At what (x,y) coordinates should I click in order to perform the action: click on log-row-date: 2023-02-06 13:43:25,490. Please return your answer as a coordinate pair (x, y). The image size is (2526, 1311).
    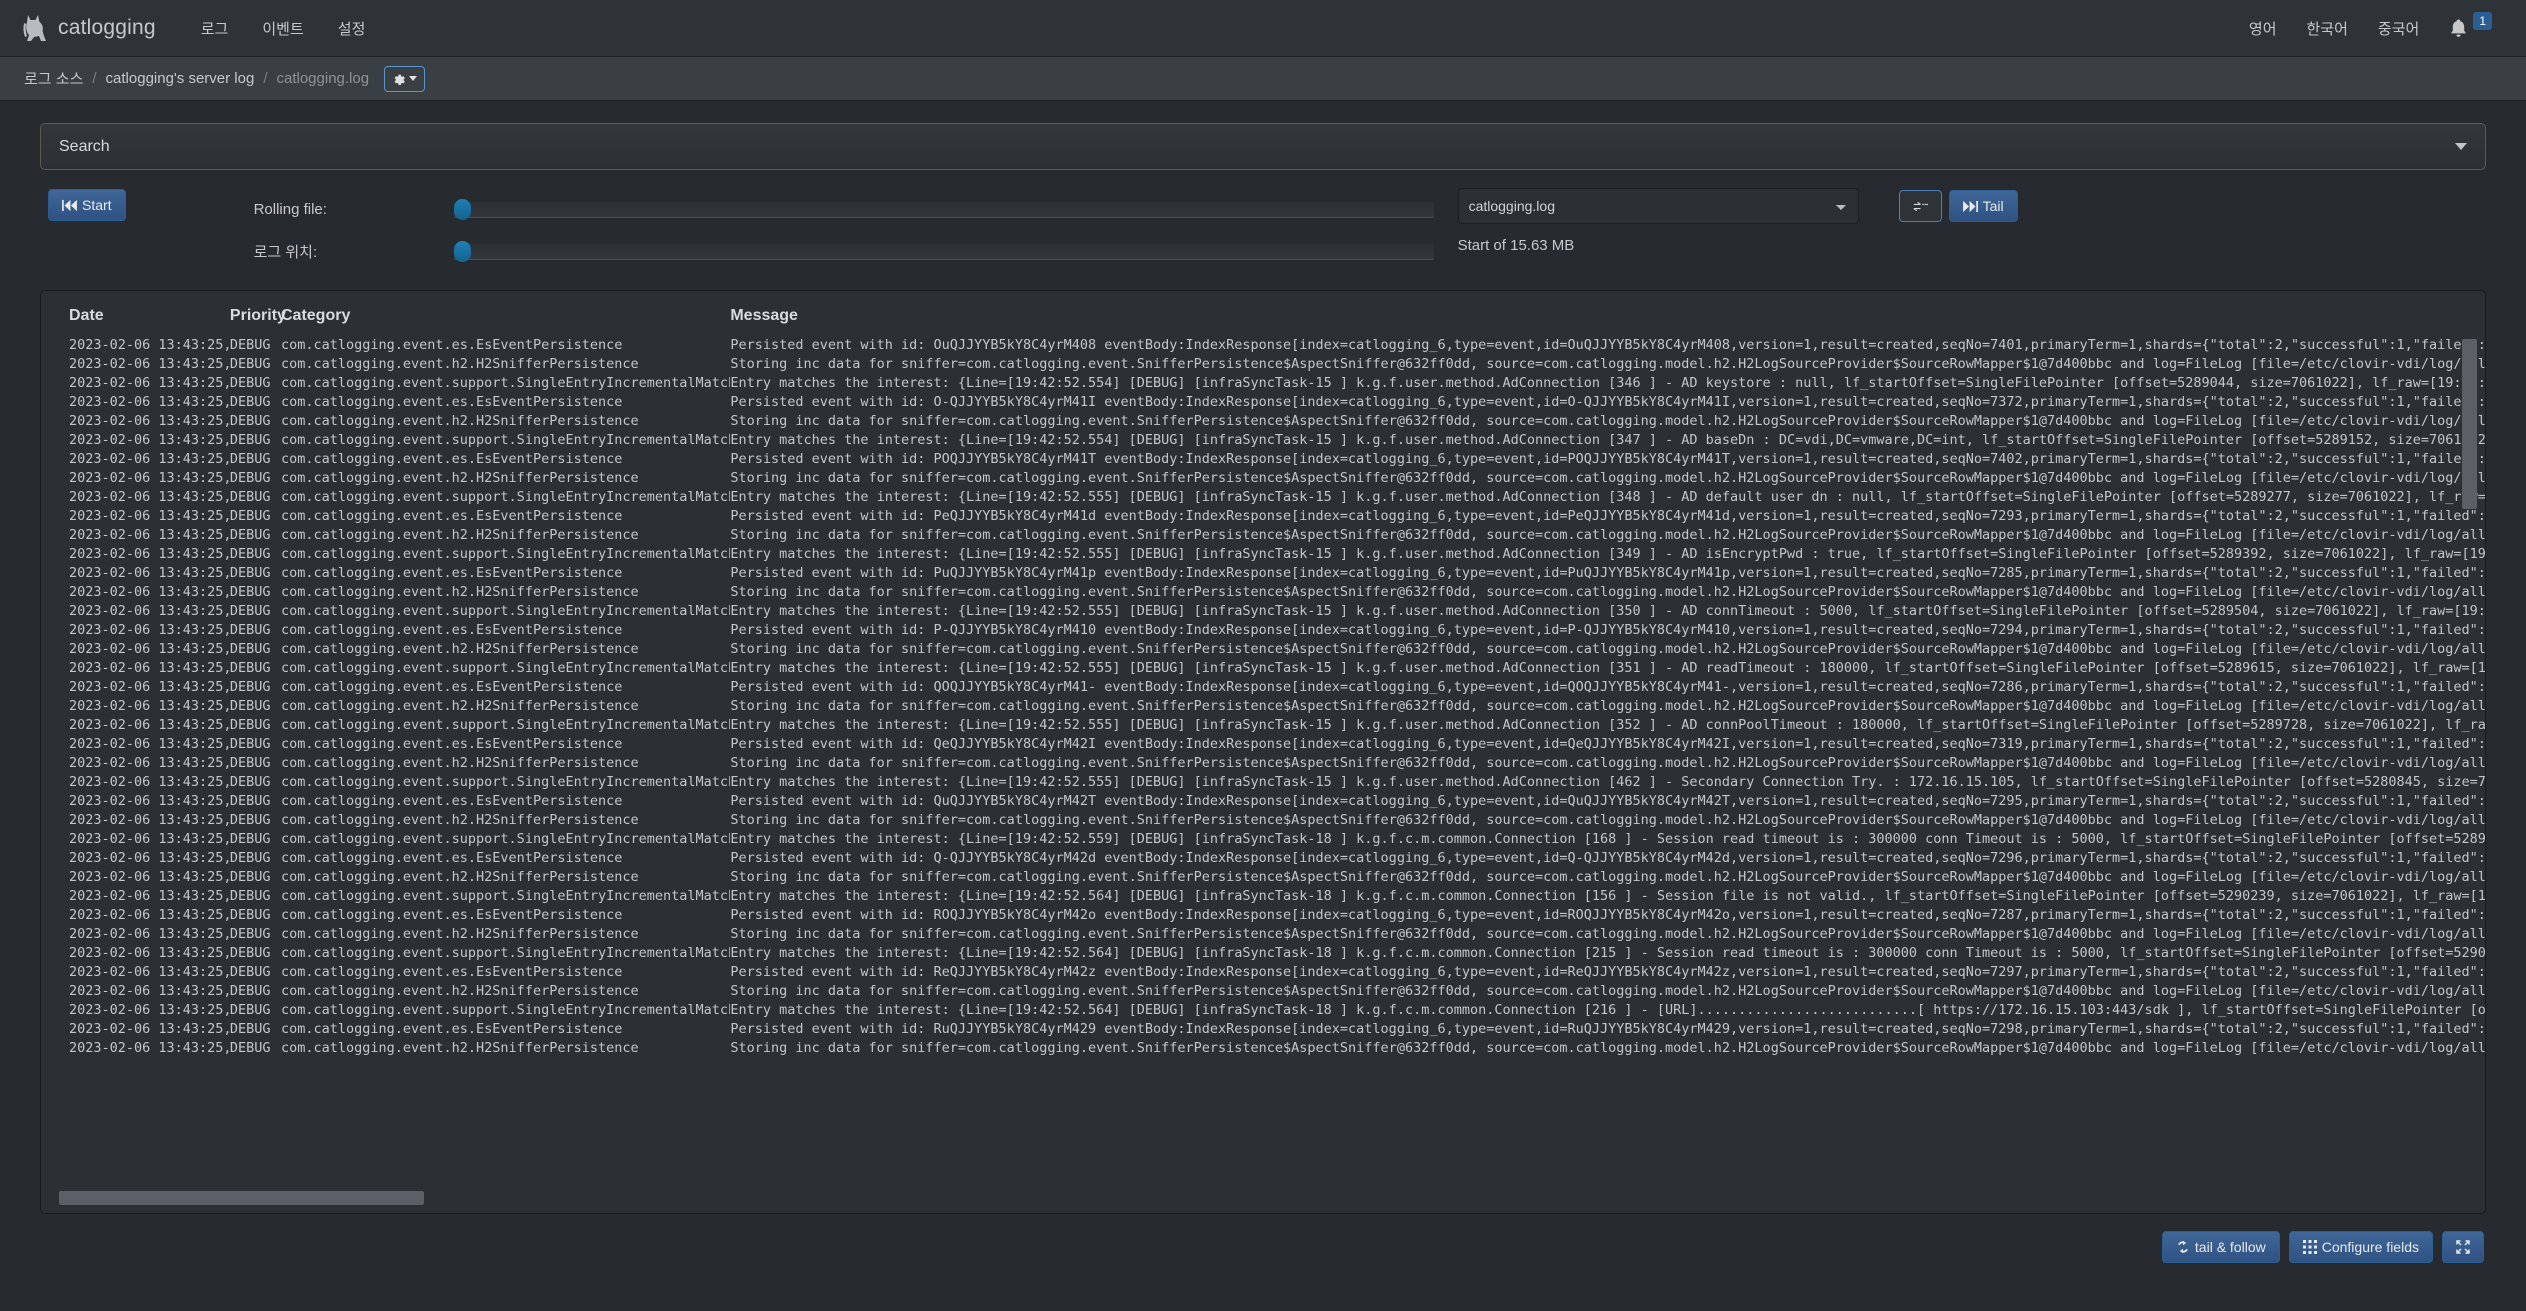
    Looking at the image, I should click on (149, 915).